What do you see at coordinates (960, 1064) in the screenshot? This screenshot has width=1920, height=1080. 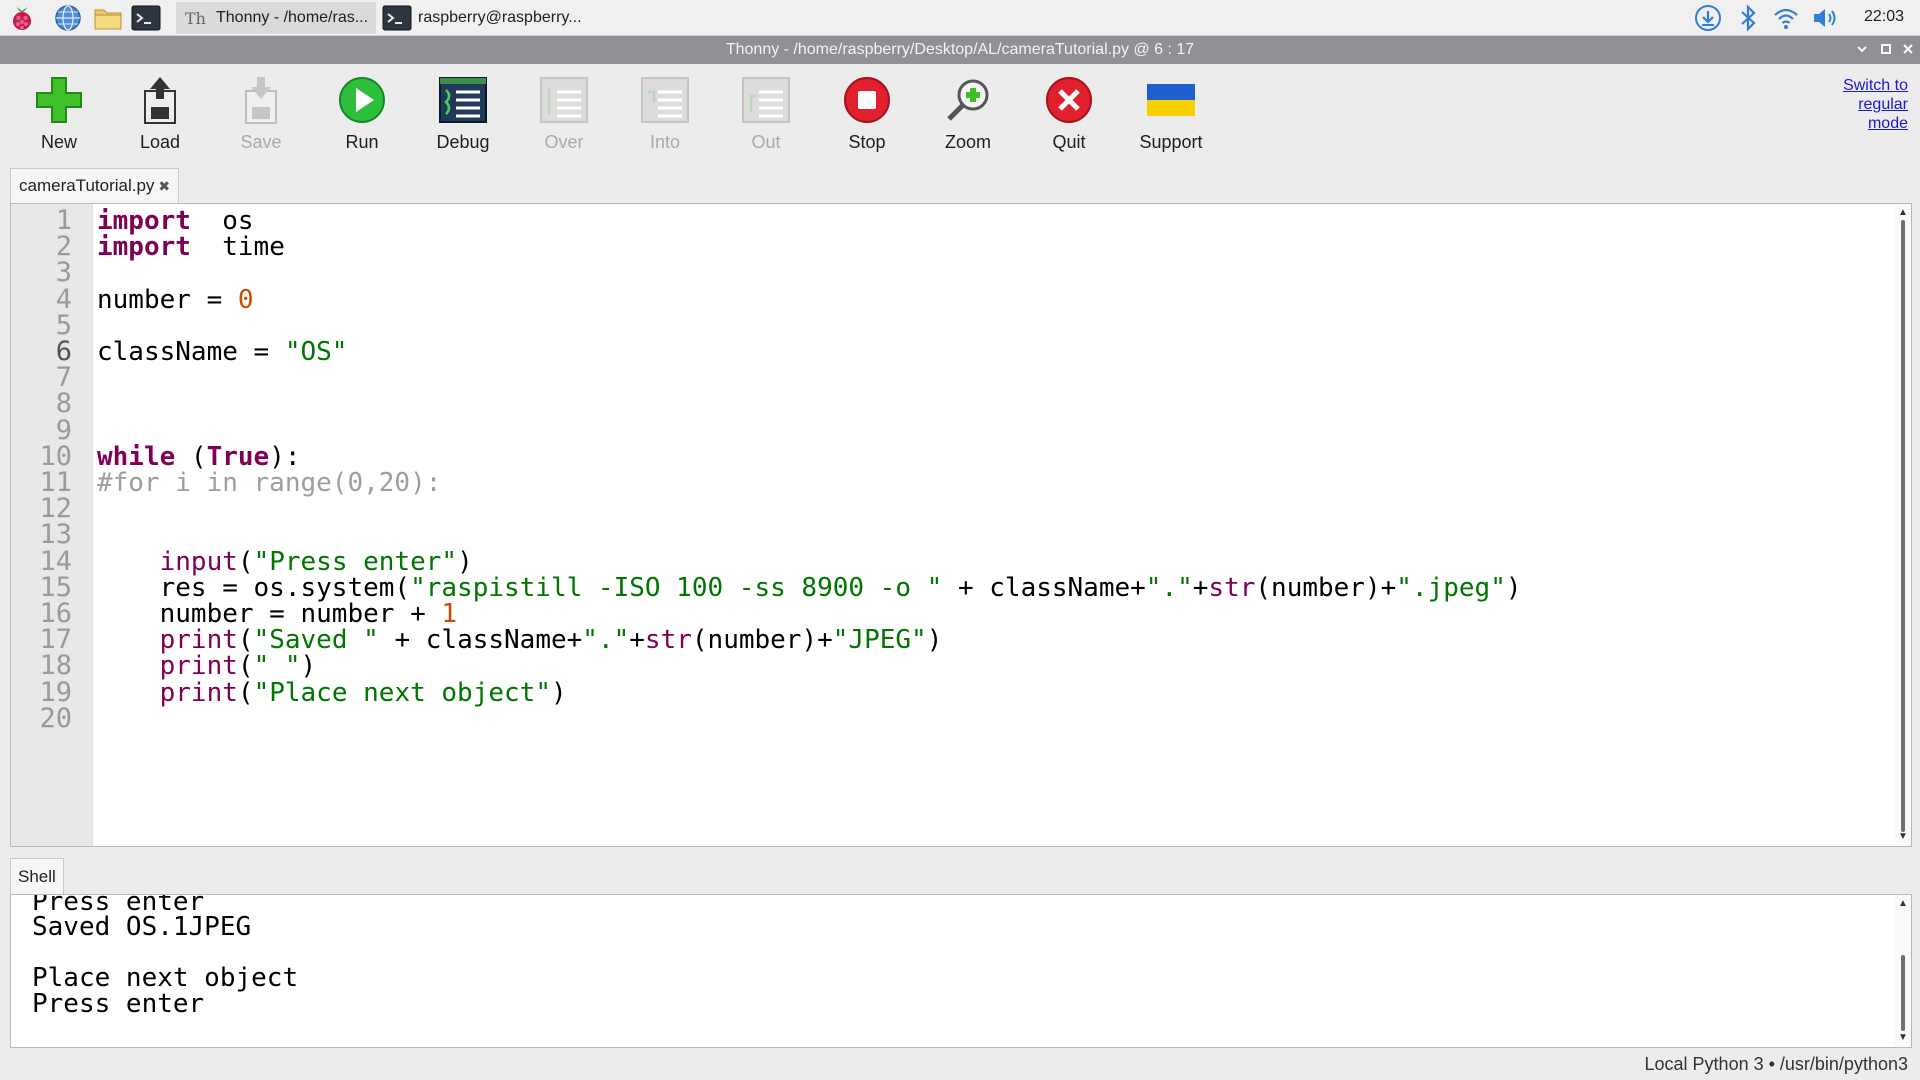 I see `status-bar: Local Python 3 • /usr/bin/python3` at bounding box center [960, 1064].